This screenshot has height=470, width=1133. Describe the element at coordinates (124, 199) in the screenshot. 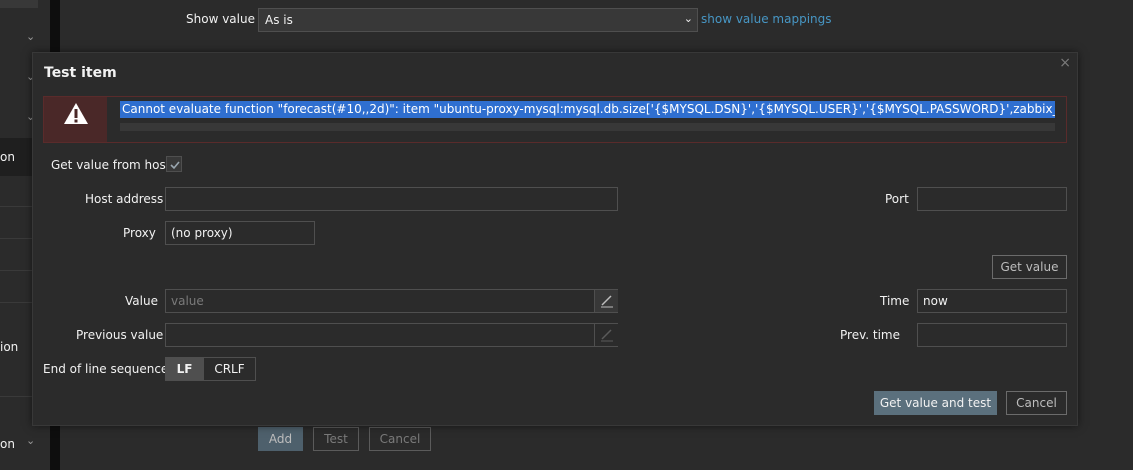

I see `host-address-label: Host address` at that location.